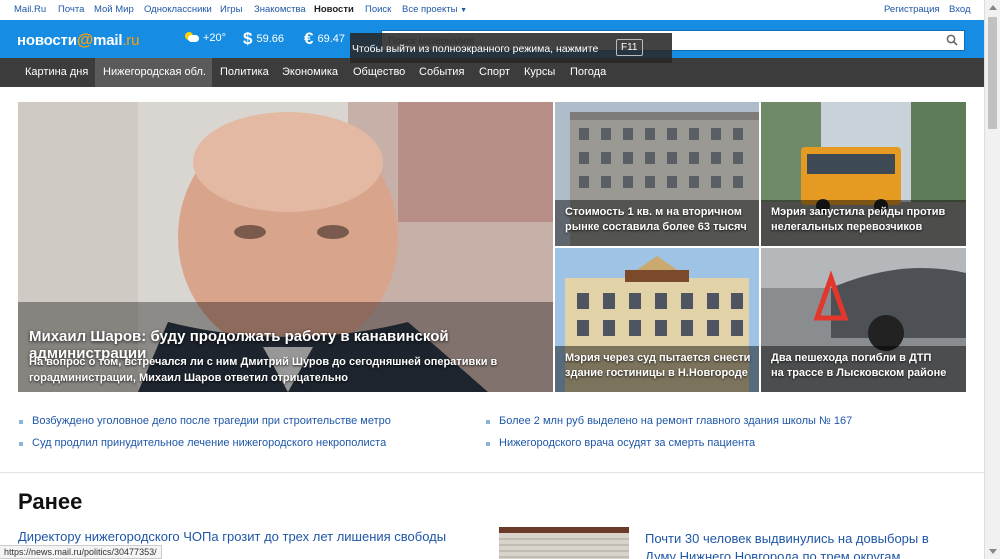  I want to click on scrollbar-thumb, so click(992, 73).